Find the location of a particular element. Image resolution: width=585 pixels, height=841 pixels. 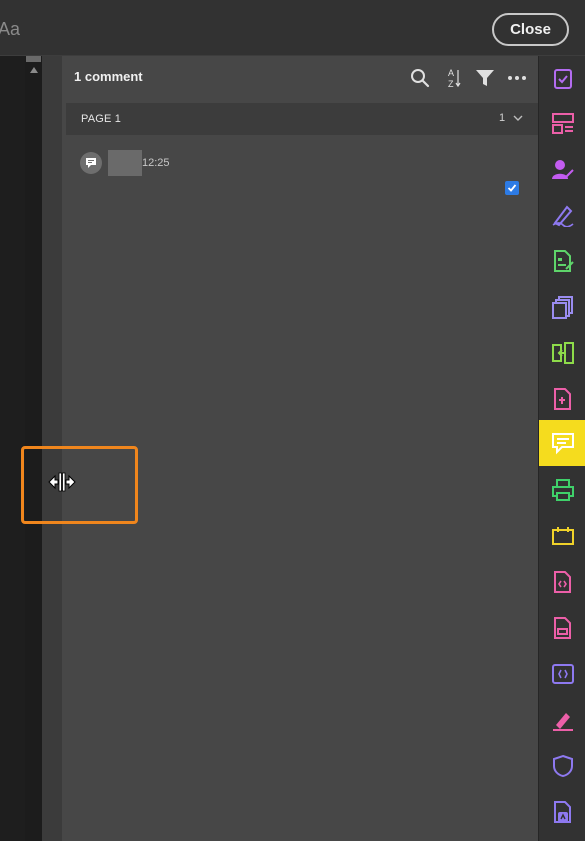

compare-files-icon is located at coordinates (562, 353).